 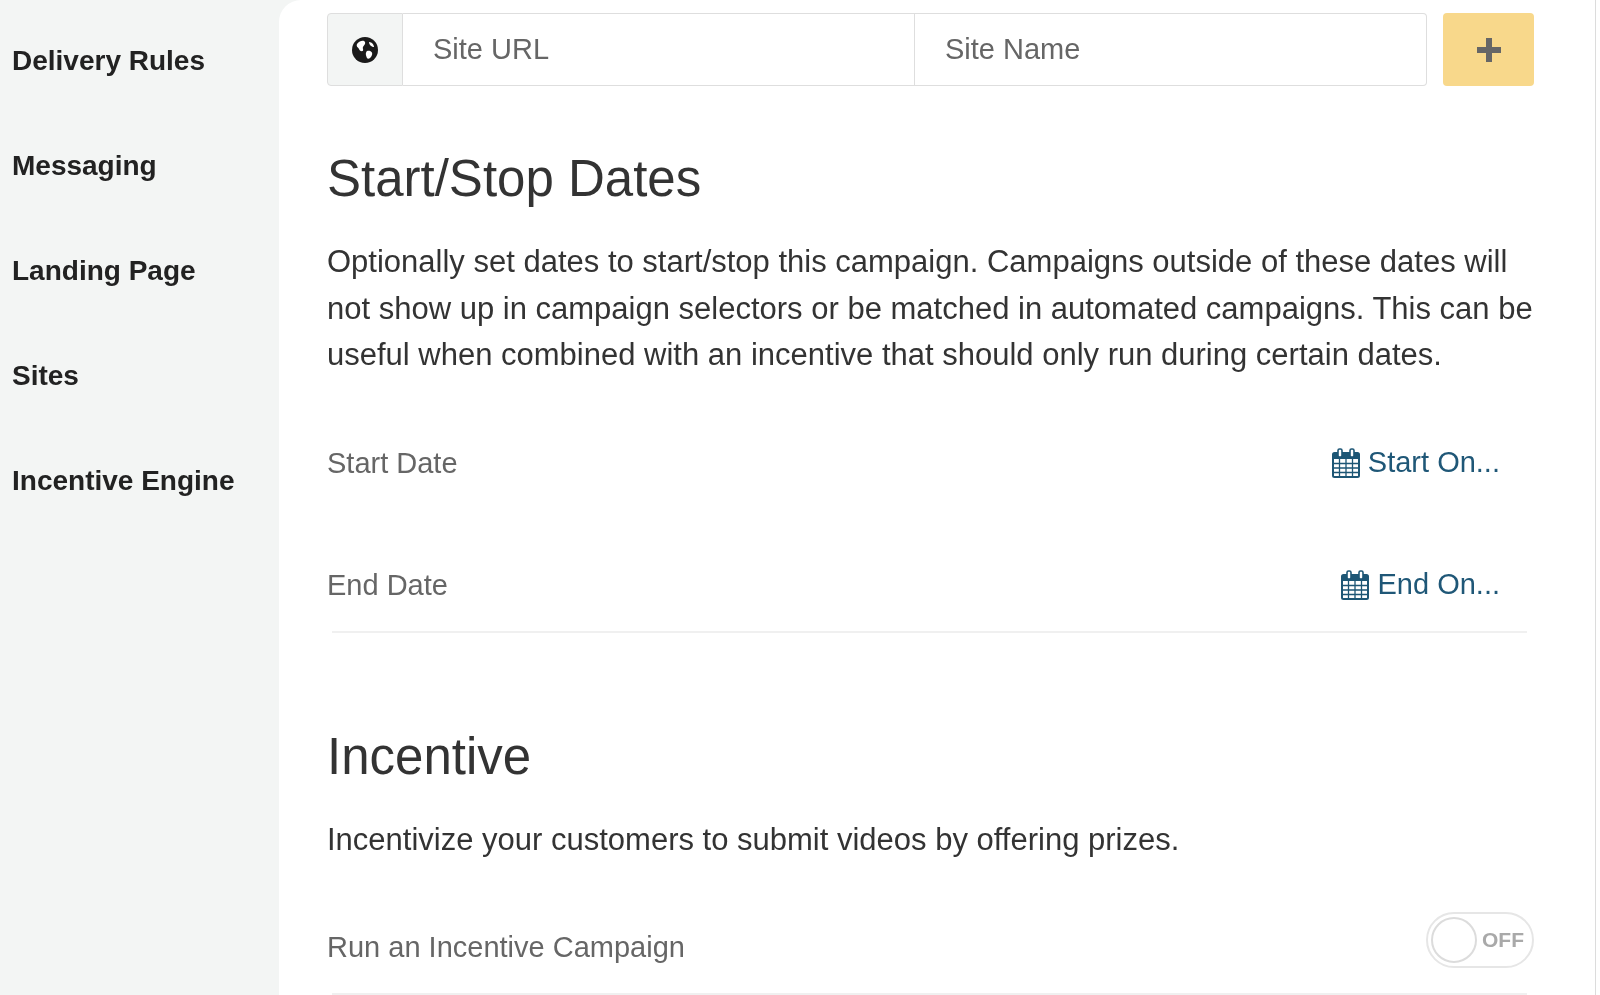 What do you see at coordinates (387, 584) in the screenshot?
I see `field-label: End Date` at bounding box center [387, 584].